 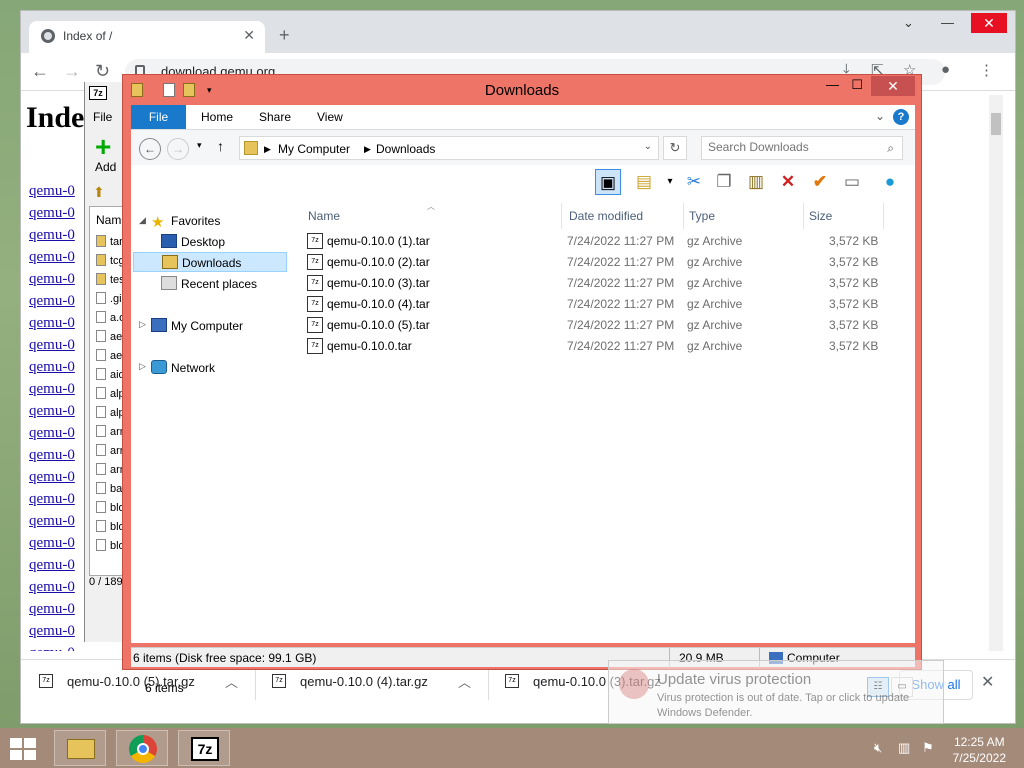 I want to click on menu-dots-icon: ⋮, so click(x=986, y=70).